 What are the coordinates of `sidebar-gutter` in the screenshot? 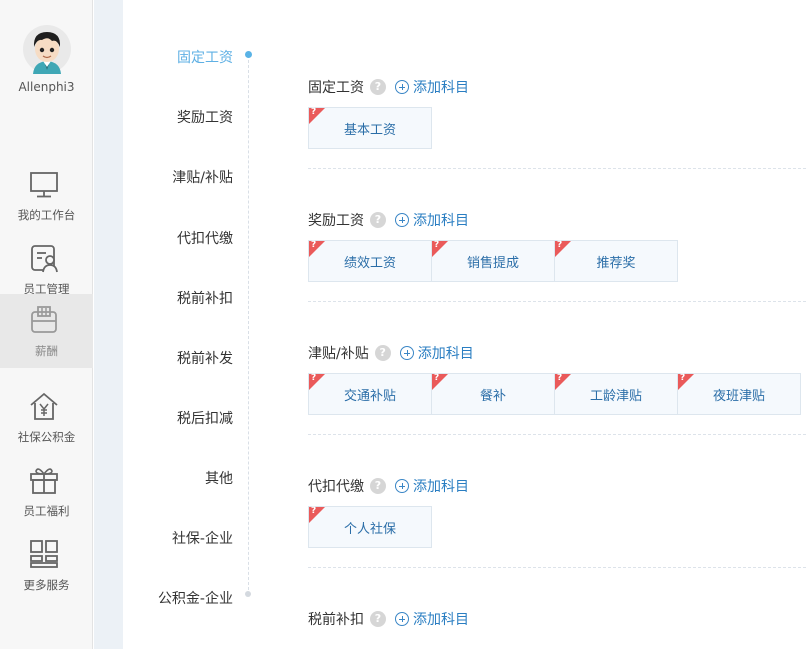 It's located at (108, 324).